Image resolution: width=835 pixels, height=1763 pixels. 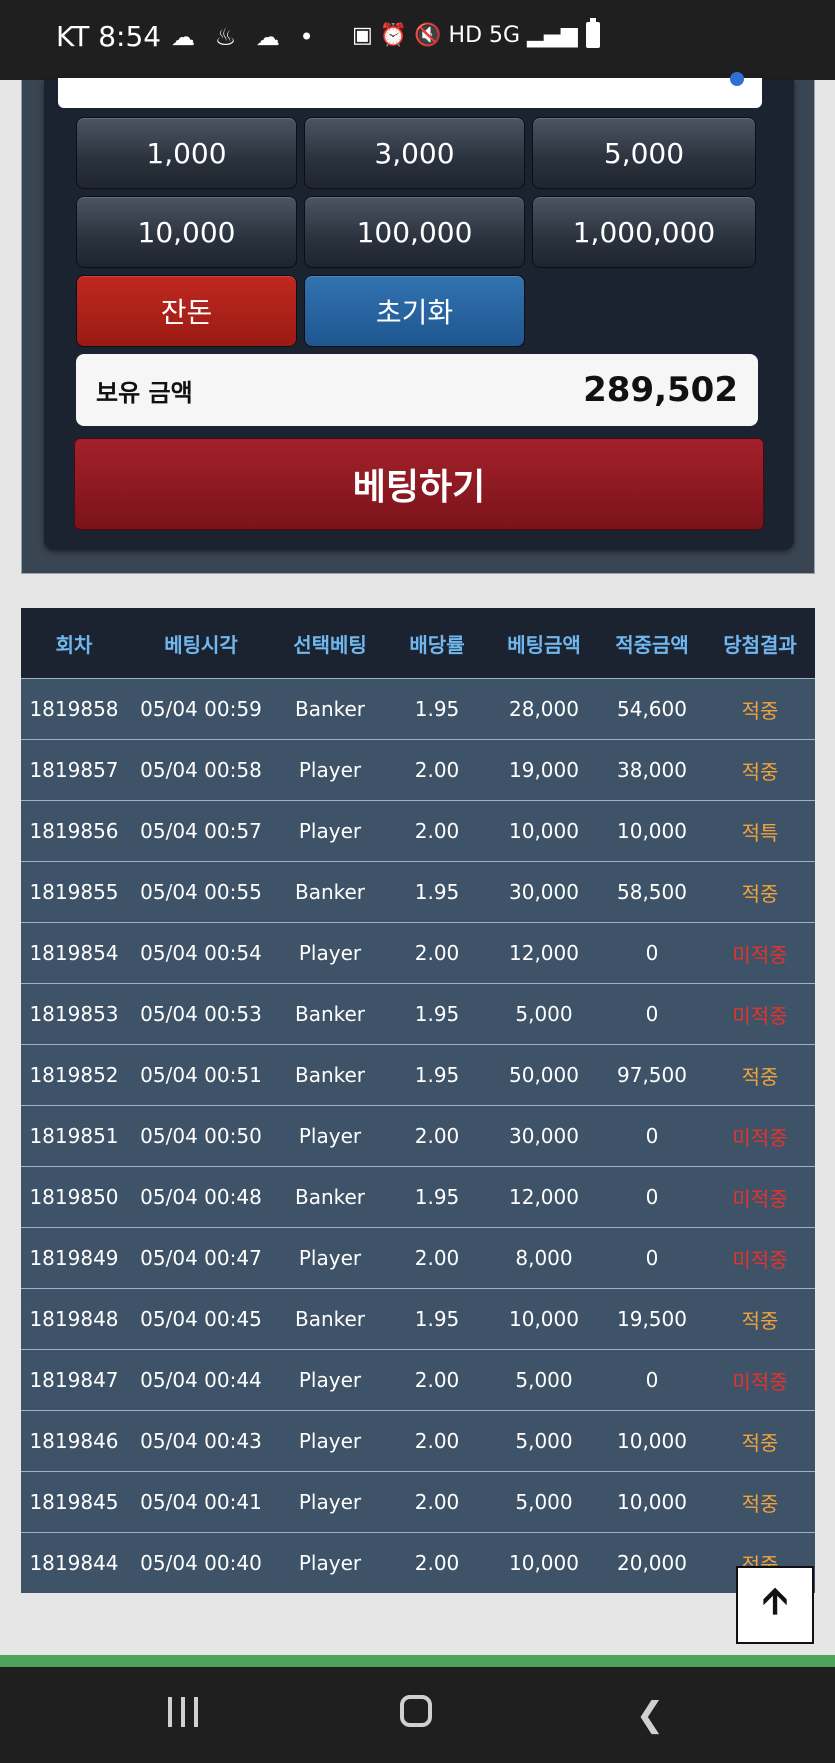 I want to click on amount-button-5000: 5,000, so click(x=644, y=153).